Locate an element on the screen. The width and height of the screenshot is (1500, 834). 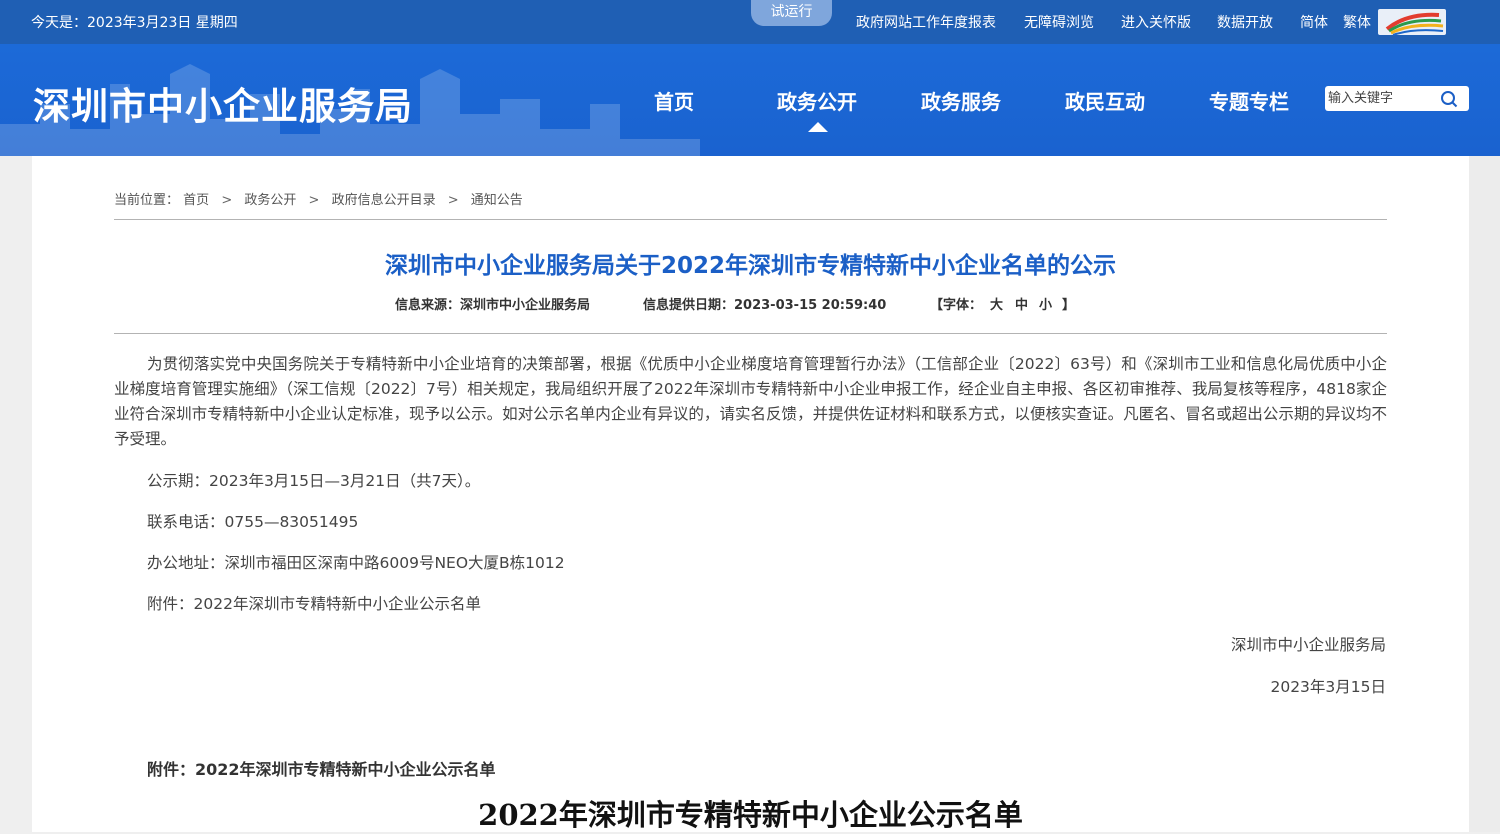
nav-government-affairs-open: 政务公开 is located at coordinates (817, 100).